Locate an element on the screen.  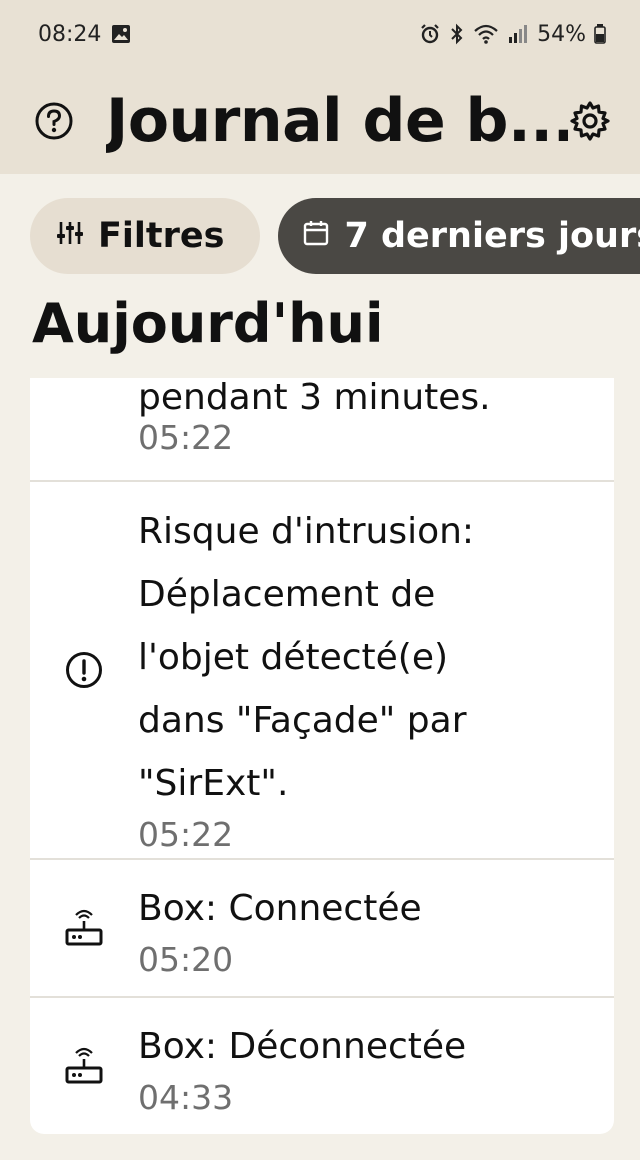
list-item-text: Box: Déconnectée 04:33 is located at coordinates (302, 1066).